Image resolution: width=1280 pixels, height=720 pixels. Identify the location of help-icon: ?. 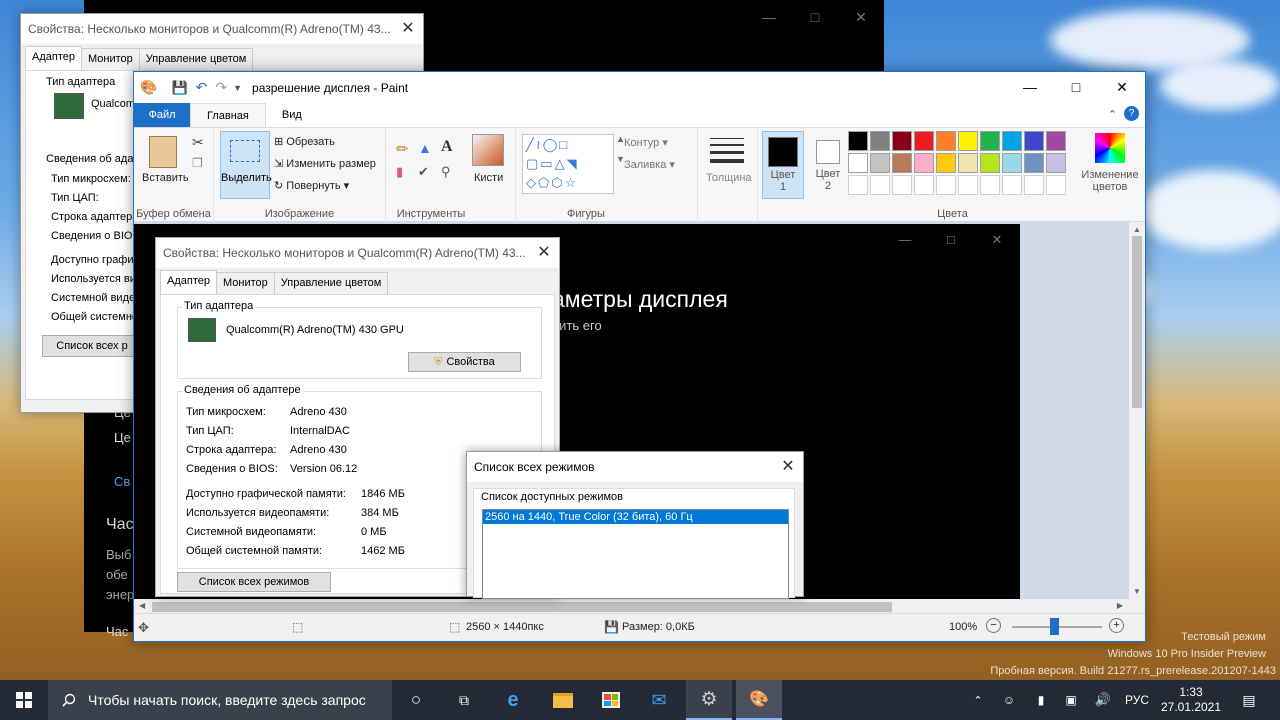
(1131, 113).